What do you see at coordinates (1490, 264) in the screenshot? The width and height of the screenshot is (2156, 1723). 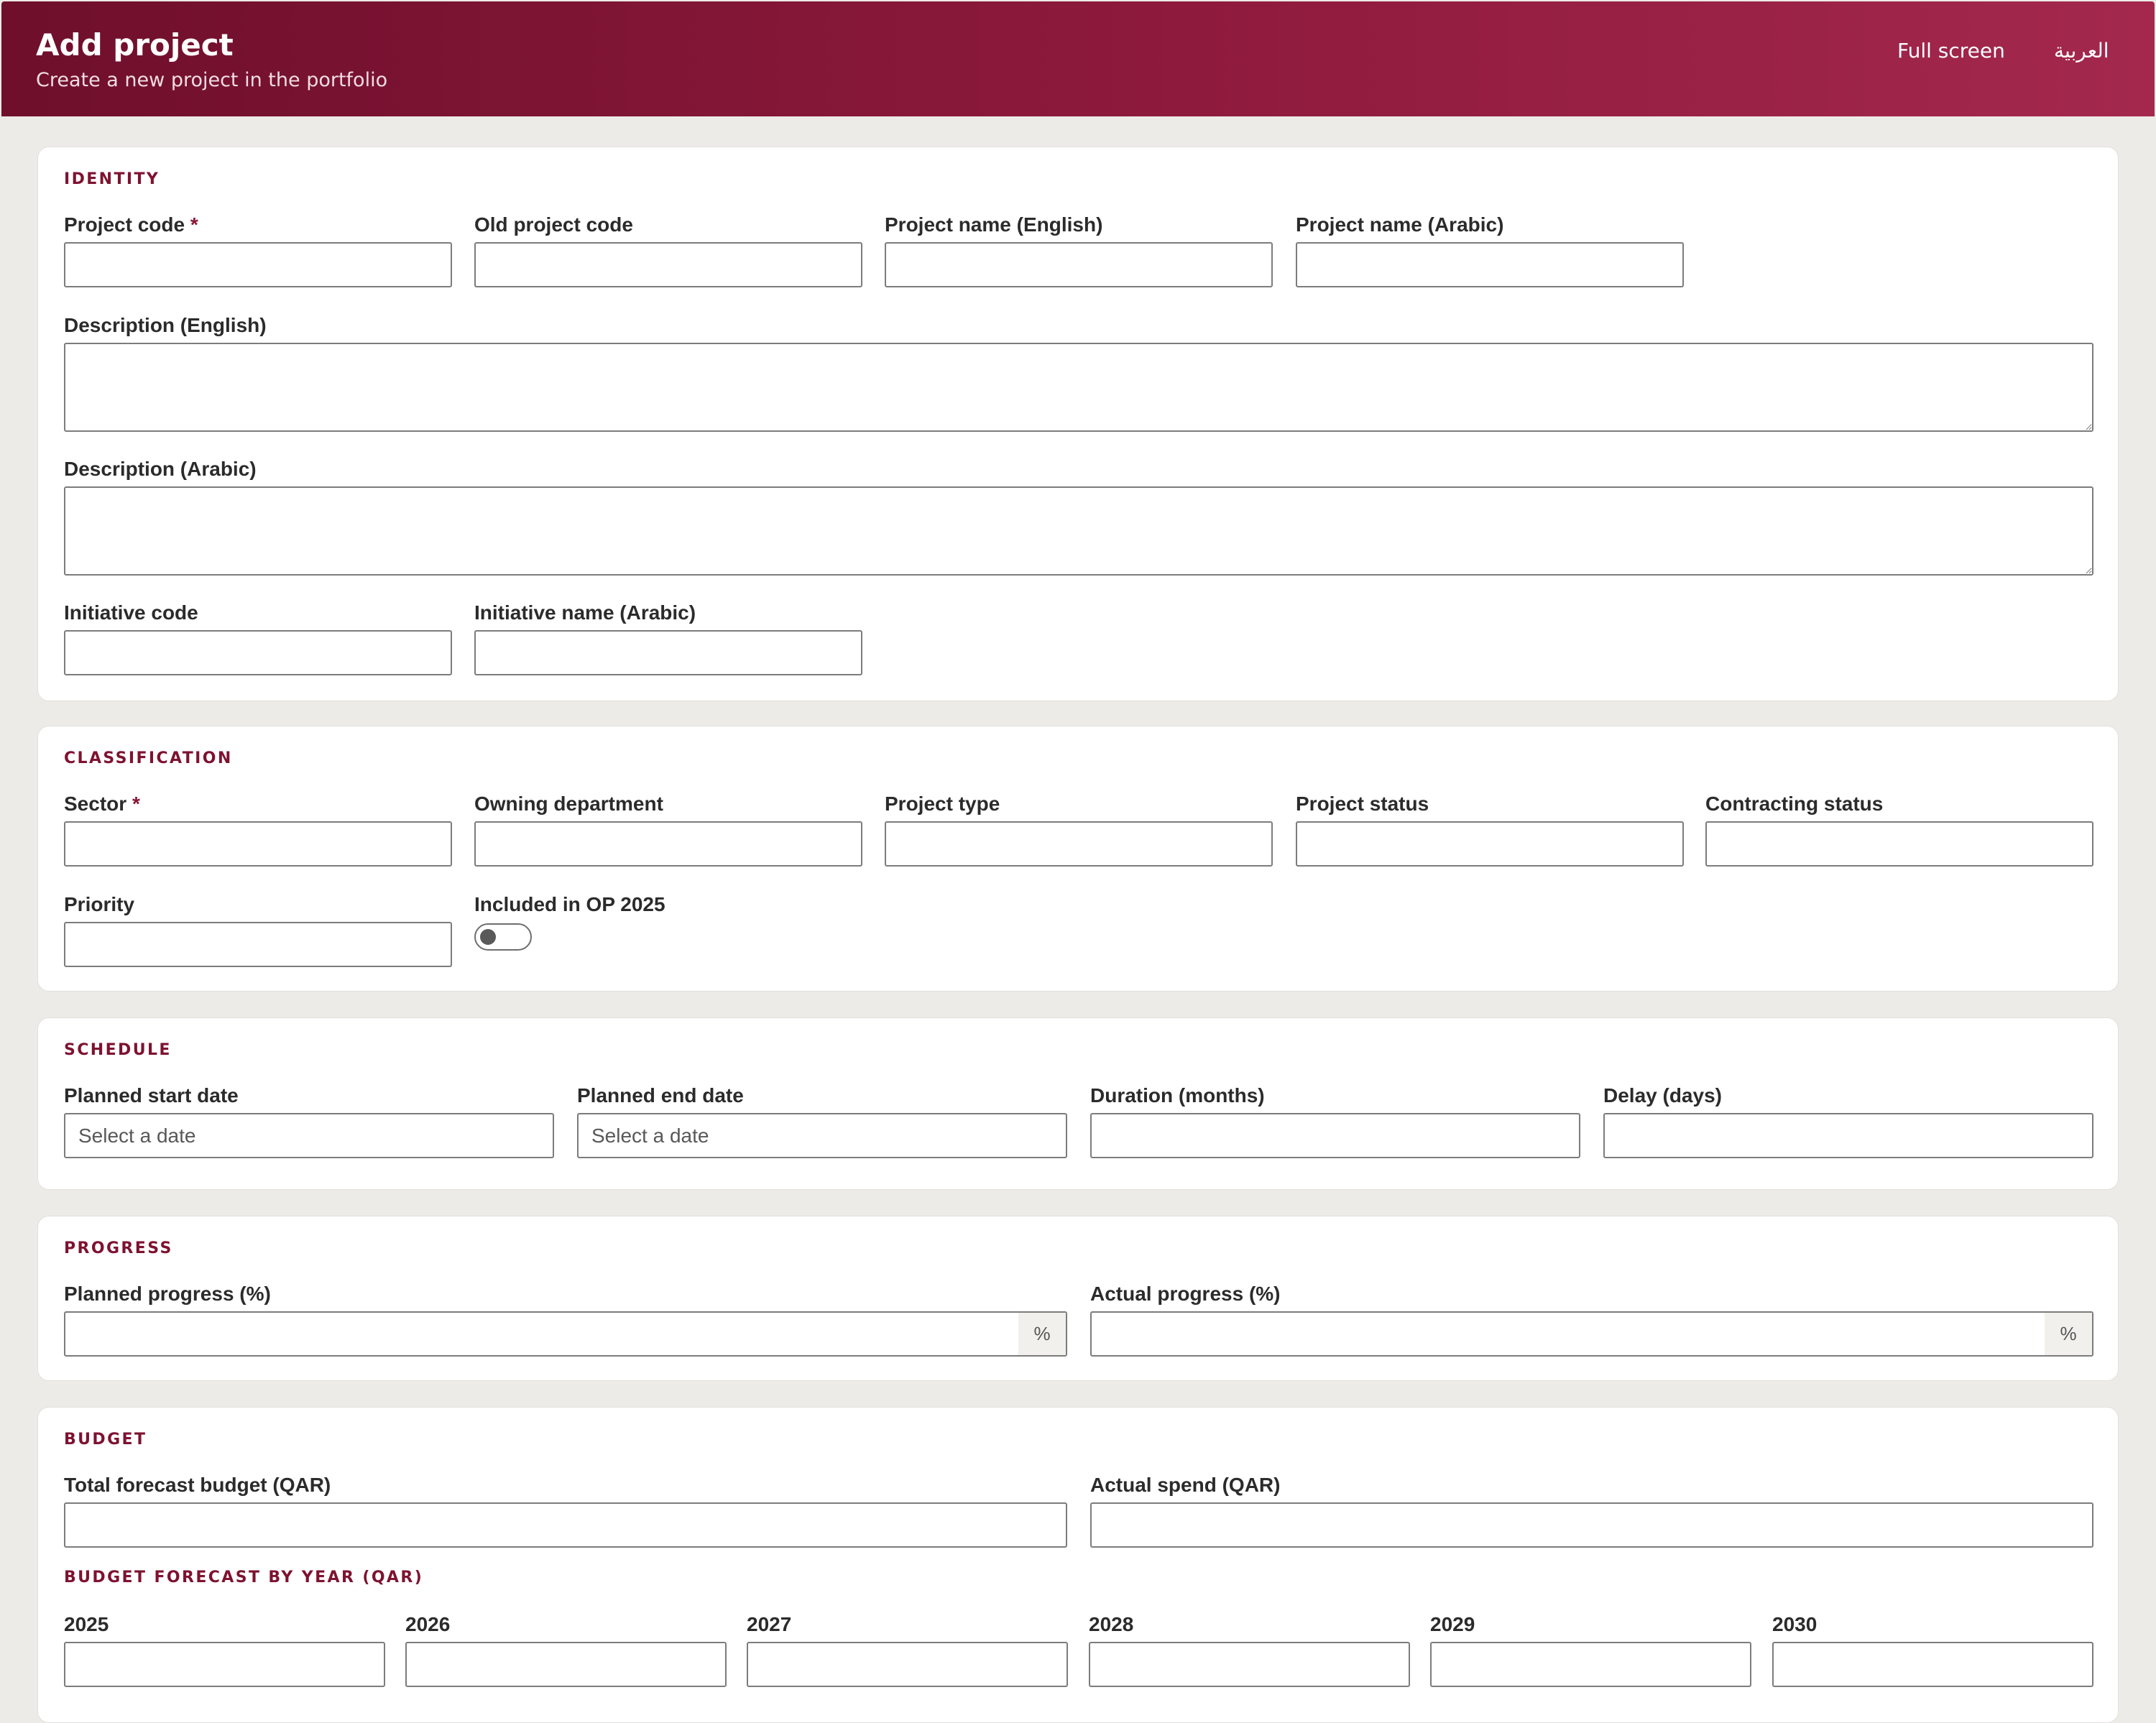 I see `project-name-ar-input` at bounding box center [1490, 264].